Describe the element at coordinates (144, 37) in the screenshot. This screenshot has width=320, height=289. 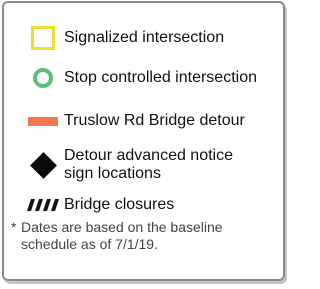
I see `legend-label-signalized: Signalized intersection` at that location.